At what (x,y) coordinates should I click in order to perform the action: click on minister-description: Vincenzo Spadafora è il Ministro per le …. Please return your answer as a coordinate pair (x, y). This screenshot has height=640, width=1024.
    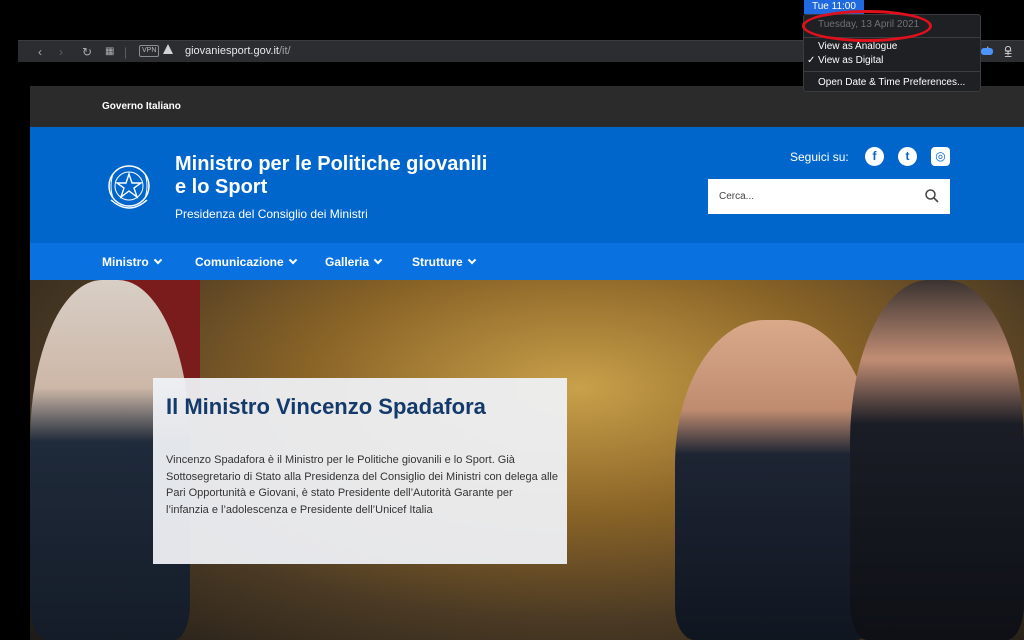
    Looking at the image, I should click on (362, 485).